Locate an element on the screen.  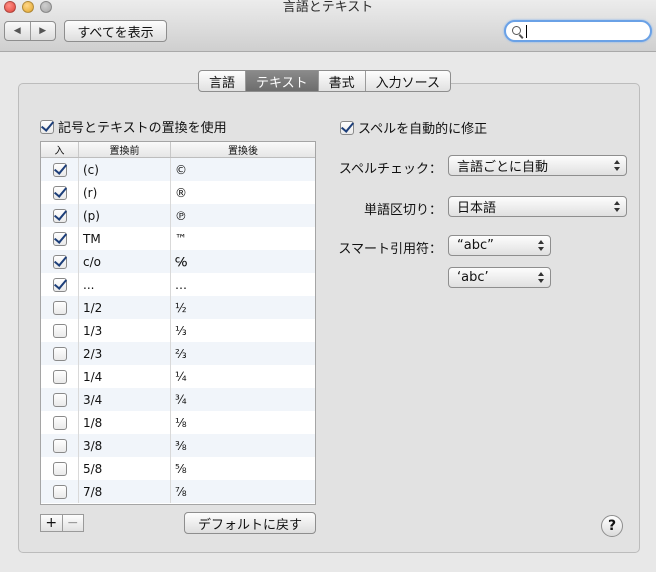
table-row: 1/4 ¼ is located at coordinates (178, 376).